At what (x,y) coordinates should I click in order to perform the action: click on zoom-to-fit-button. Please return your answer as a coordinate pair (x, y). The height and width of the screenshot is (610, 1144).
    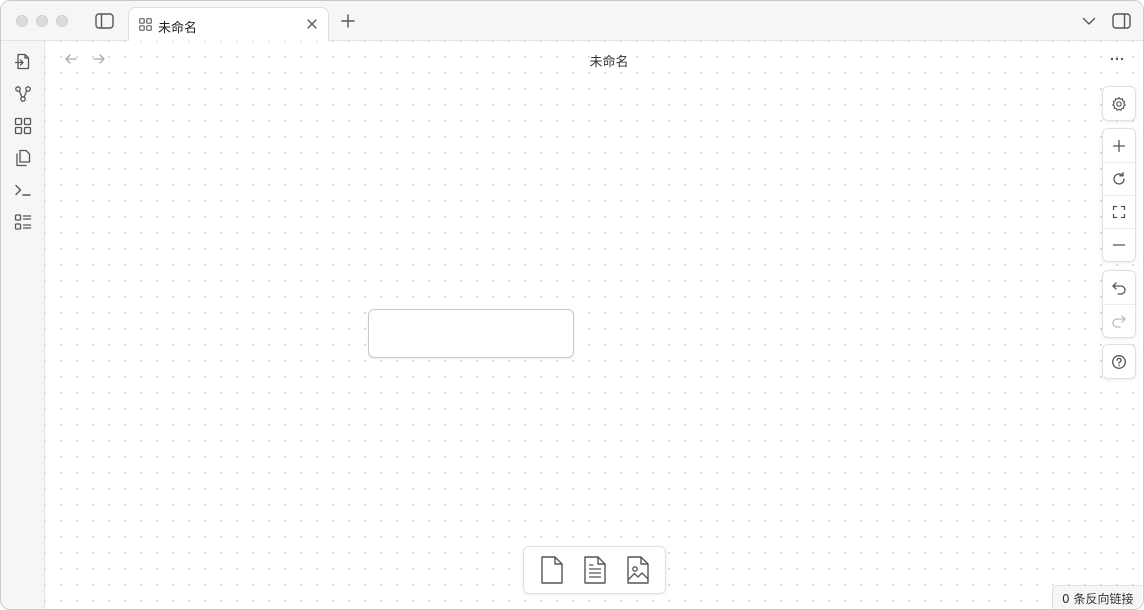
    Looking at the image, I should click on (1119, 211).